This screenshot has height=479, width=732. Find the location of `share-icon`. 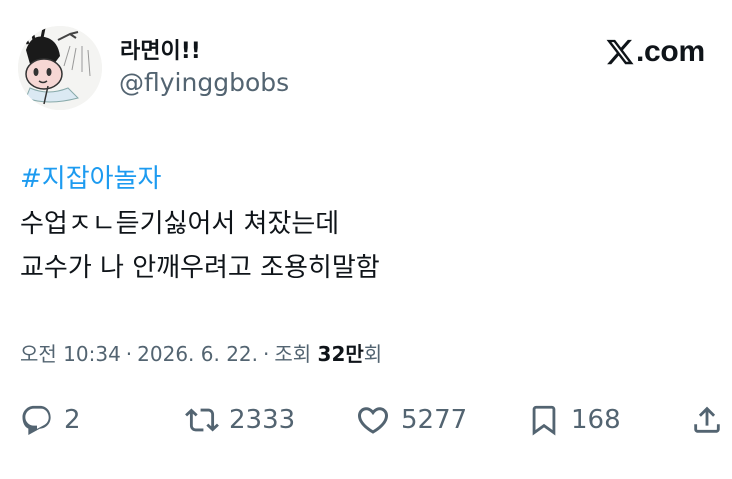

share-icon is located at coordinates (707, 419).